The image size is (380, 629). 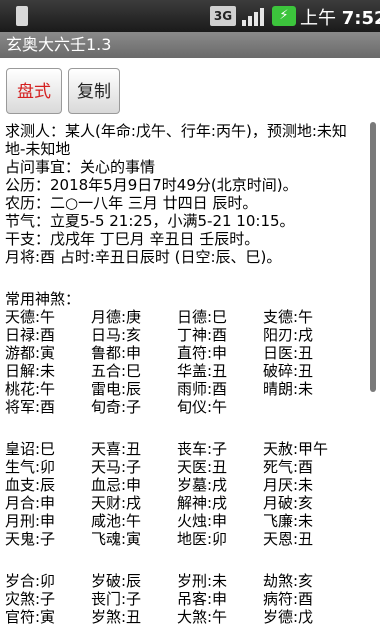 What do you see at coordinates (202, 353) in the screenshot?
I see `god-entry: 直符:申` at bounding box center [202, 353].